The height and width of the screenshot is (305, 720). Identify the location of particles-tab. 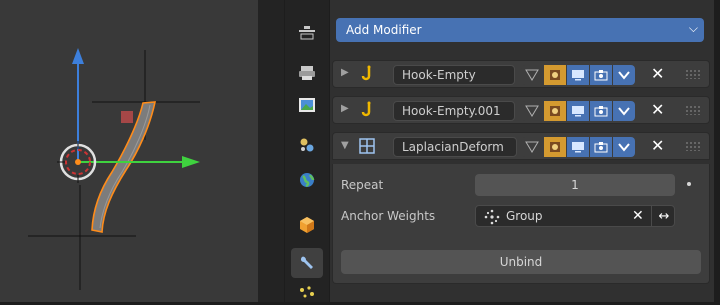
(307, 293).